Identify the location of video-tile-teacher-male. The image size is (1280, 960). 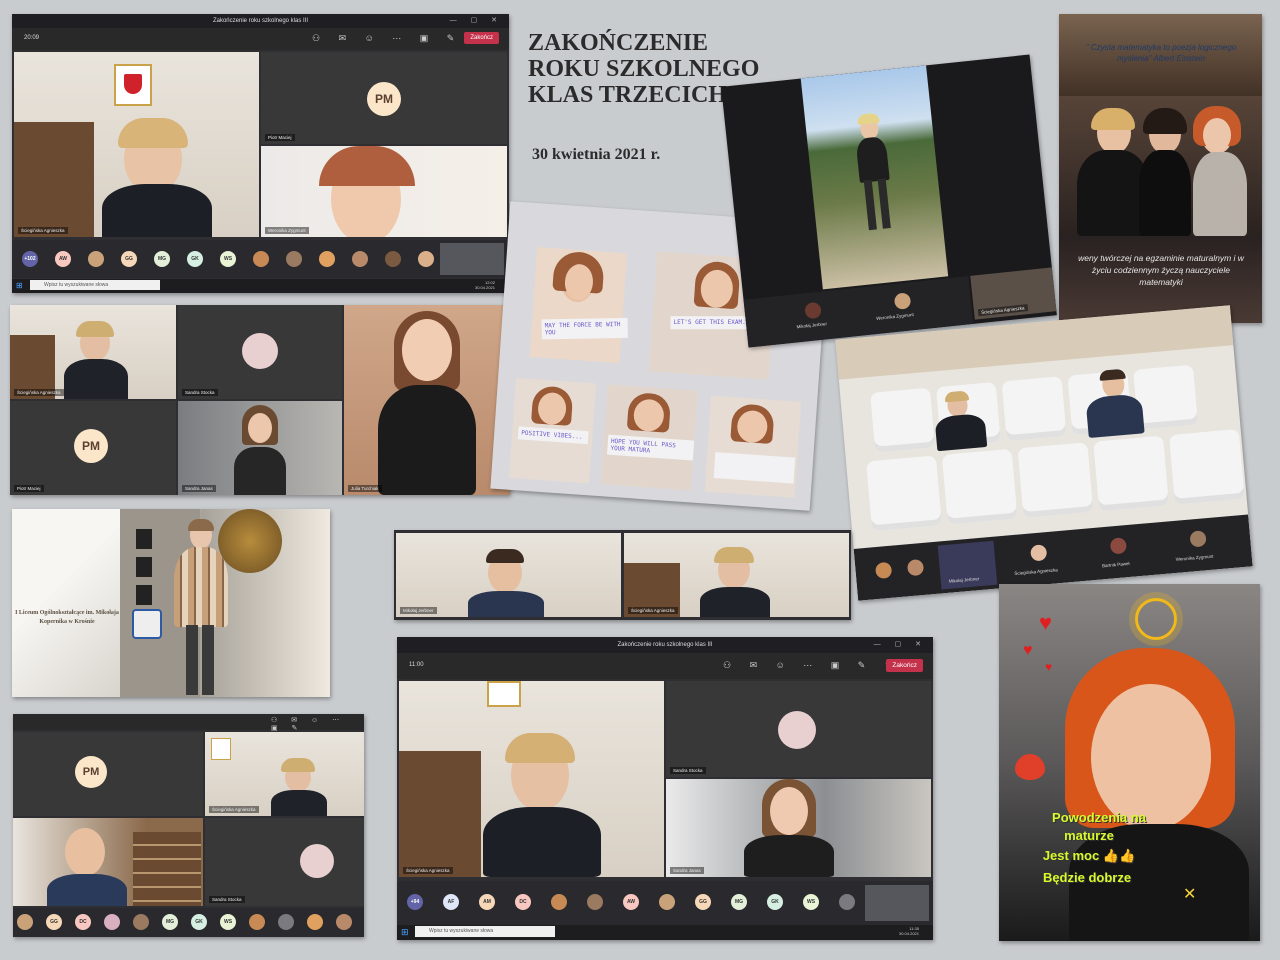
(108, 862).